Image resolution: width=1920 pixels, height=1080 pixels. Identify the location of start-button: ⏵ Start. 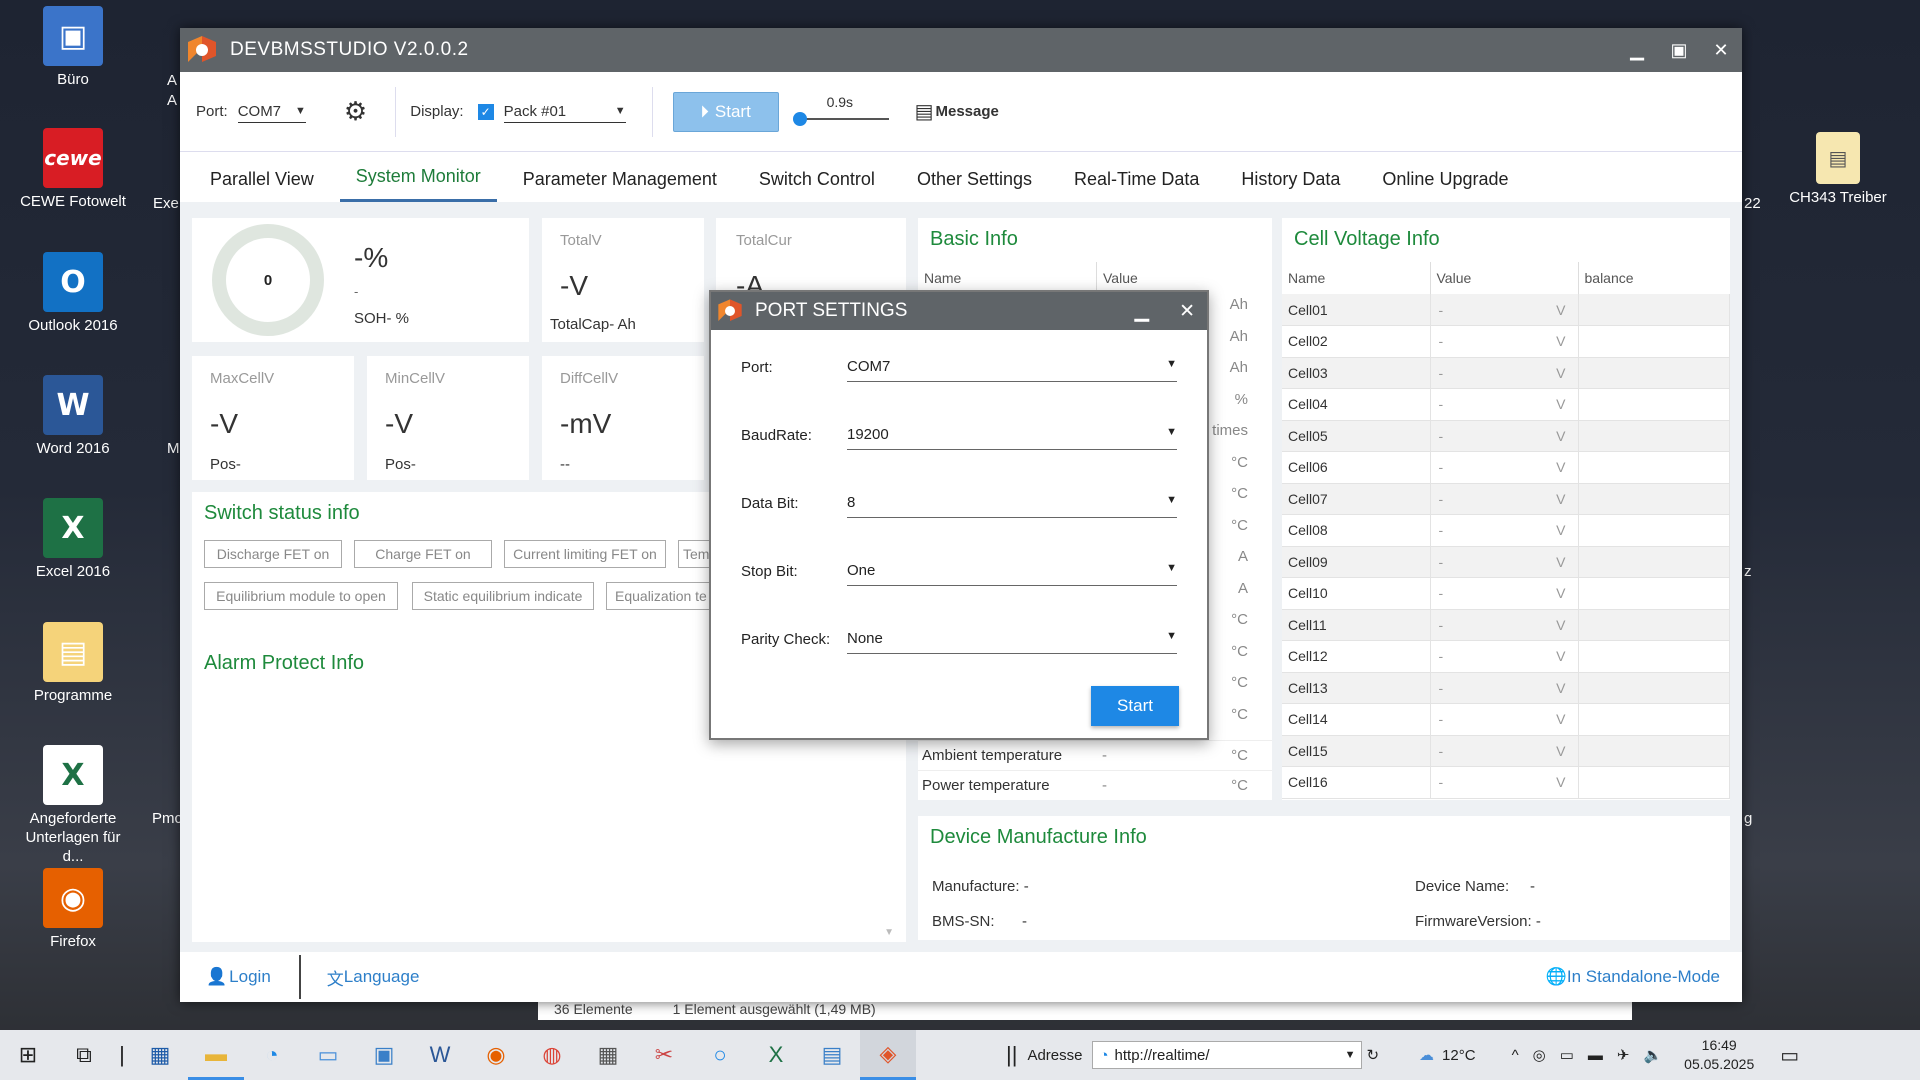
(725, 111).